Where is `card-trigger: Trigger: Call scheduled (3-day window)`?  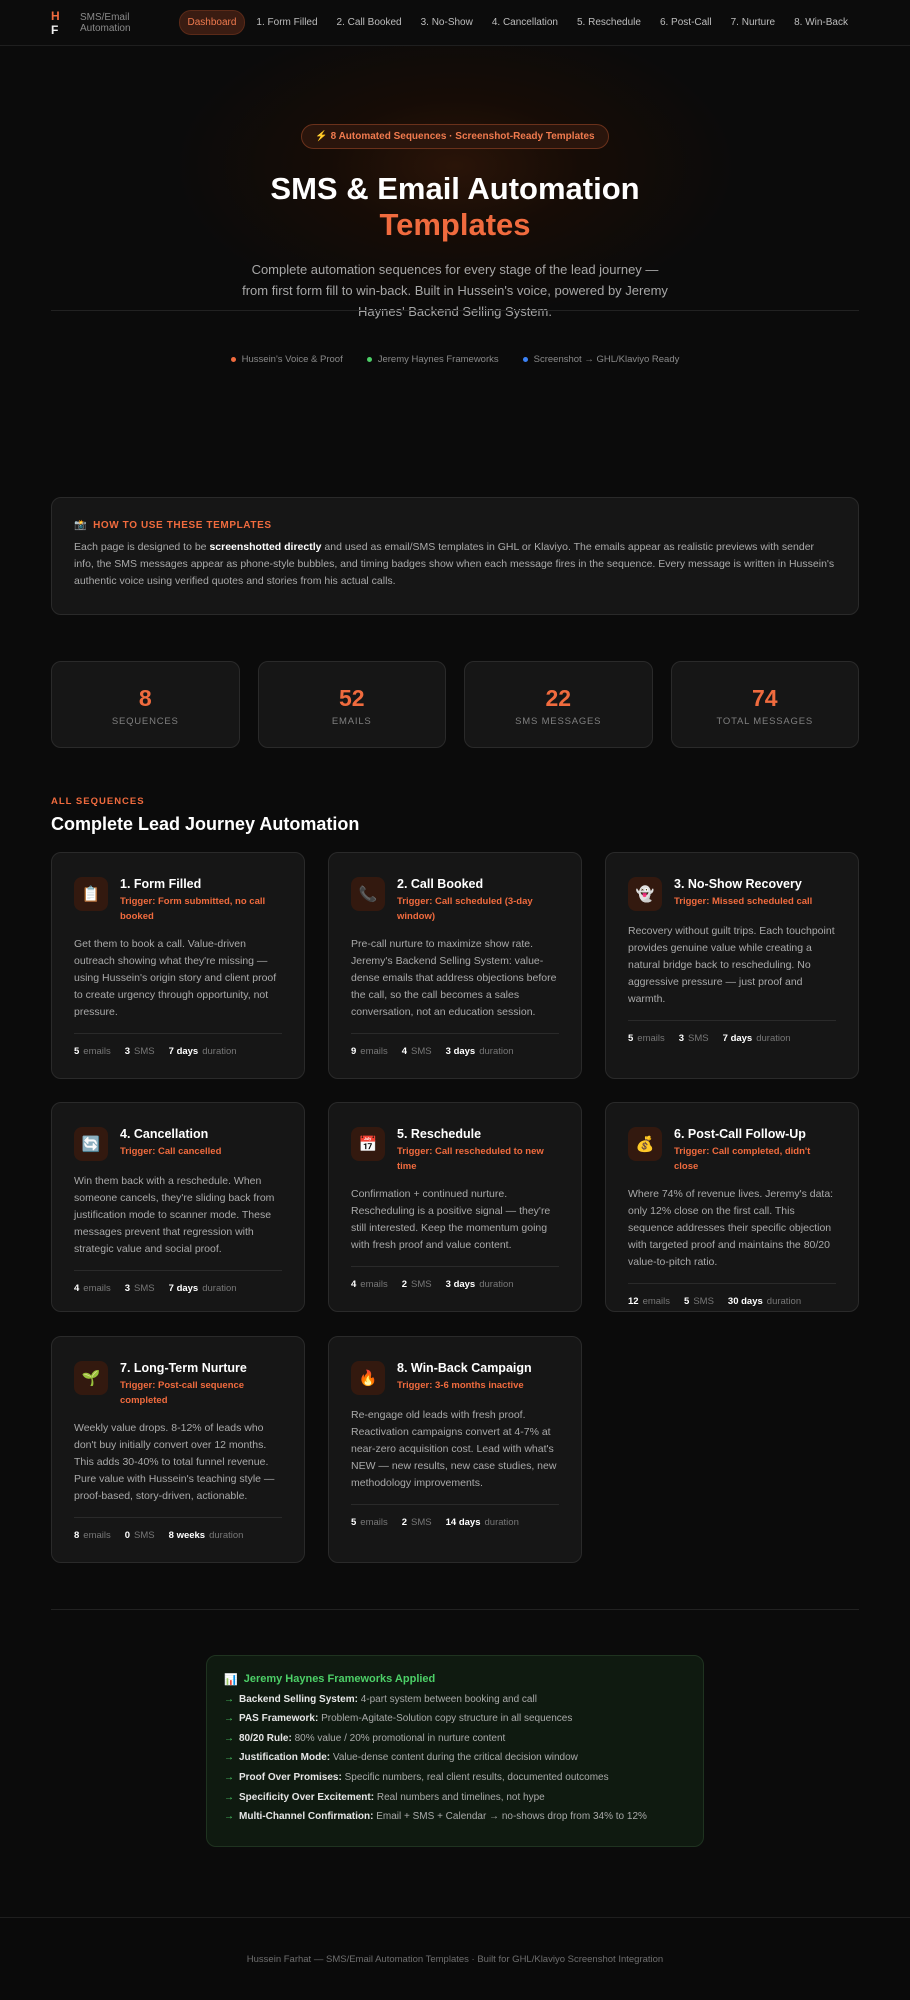 card-trigger: Trigger: Call scheduled (3-day window) is located at coordinates (465, 909).